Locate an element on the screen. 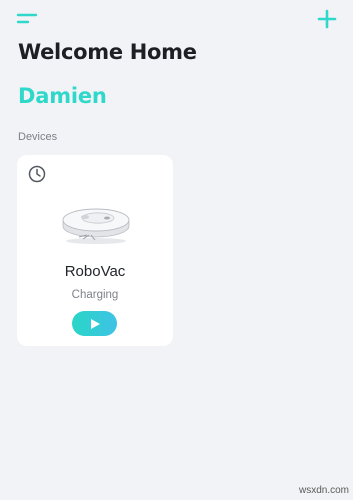  plus-icon is located at coordinates (327, 19).